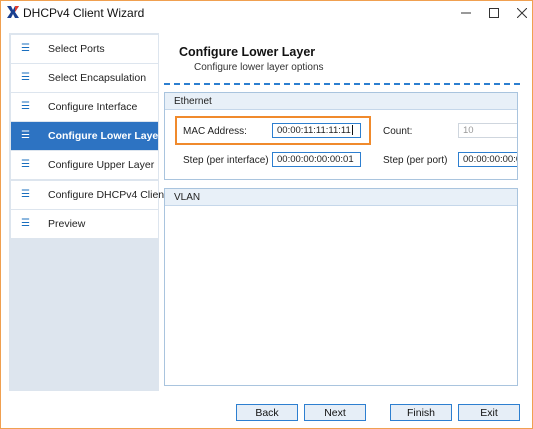  What do you see at coordinates (398, 131) in the screenshot?
I see `count-label: Count:` at bounding box center [398, 131].